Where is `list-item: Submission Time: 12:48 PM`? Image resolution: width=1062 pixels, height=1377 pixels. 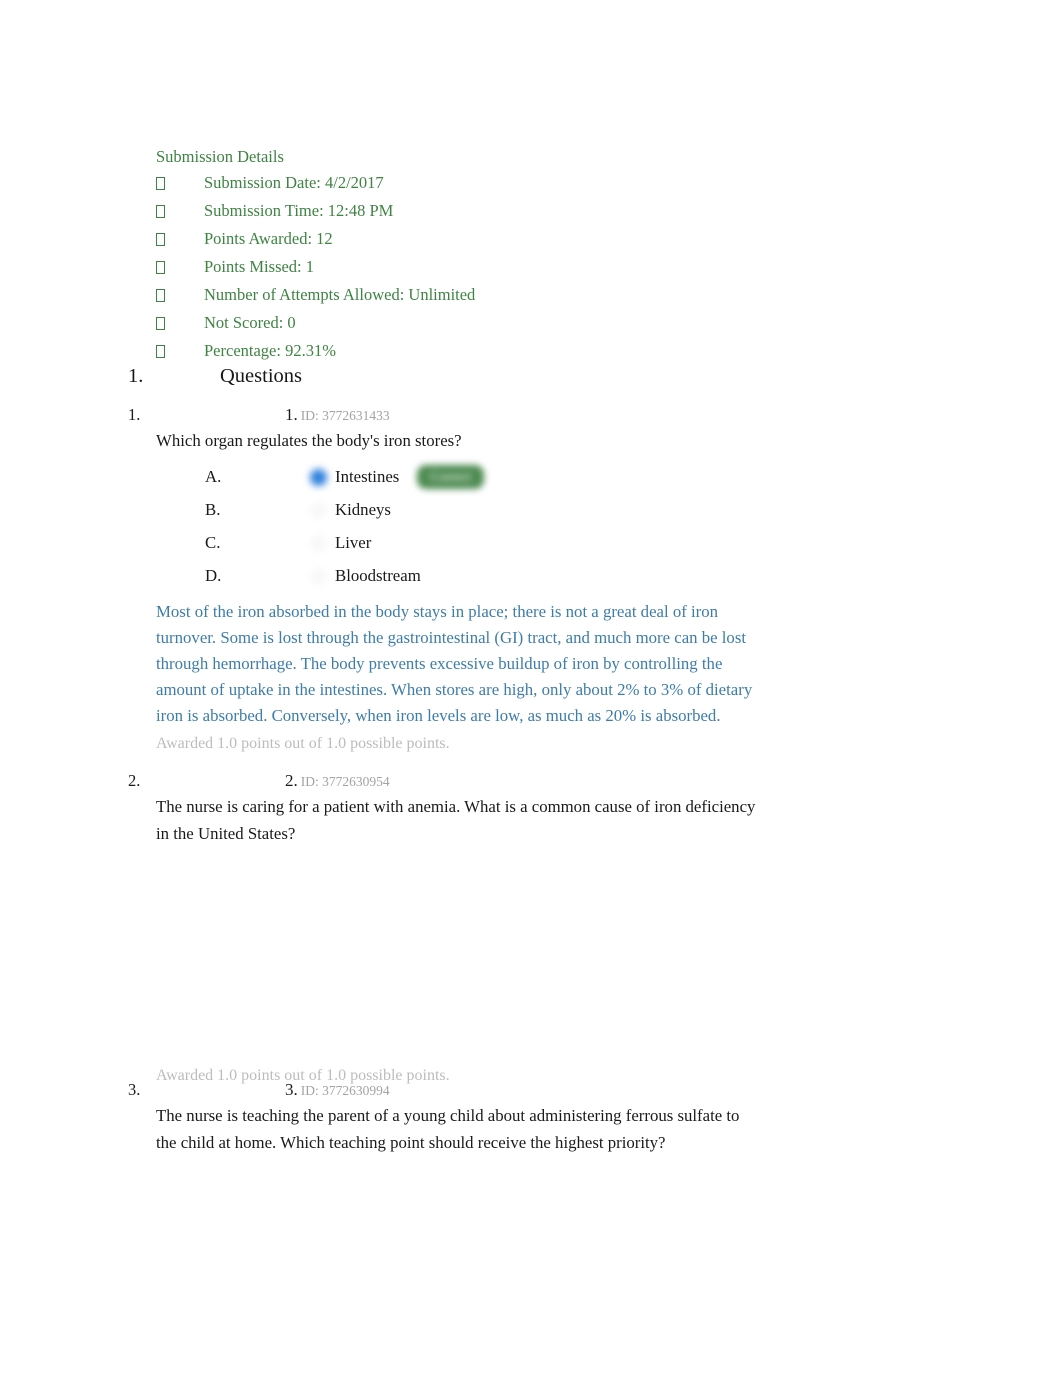
list-item: Submission Time: 12:48 PM is located at coordinates (506, 212).